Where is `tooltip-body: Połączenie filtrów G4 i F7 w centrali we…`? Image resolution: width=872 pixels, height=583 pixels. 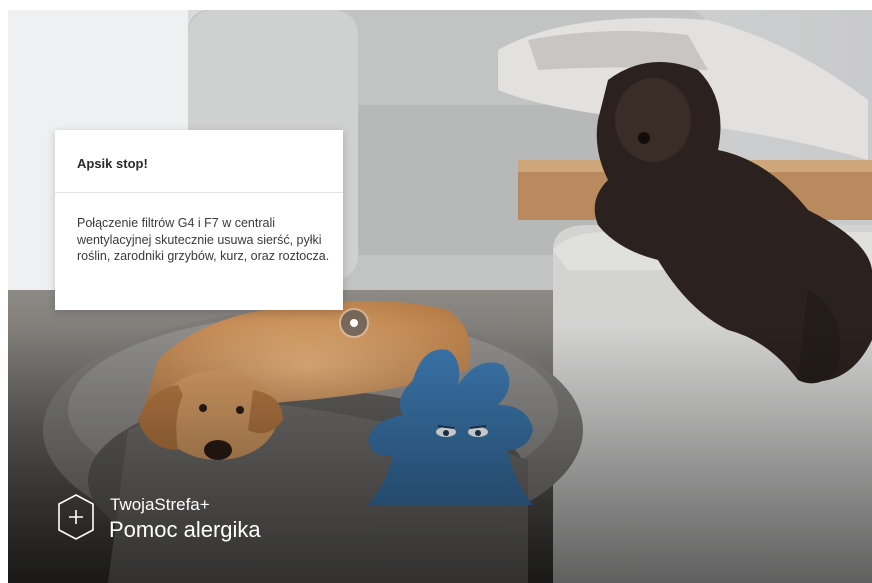 tooltip-body: Połączenie filtrów G4 i F7 w centrali we… is located at coordinates (203, 239).